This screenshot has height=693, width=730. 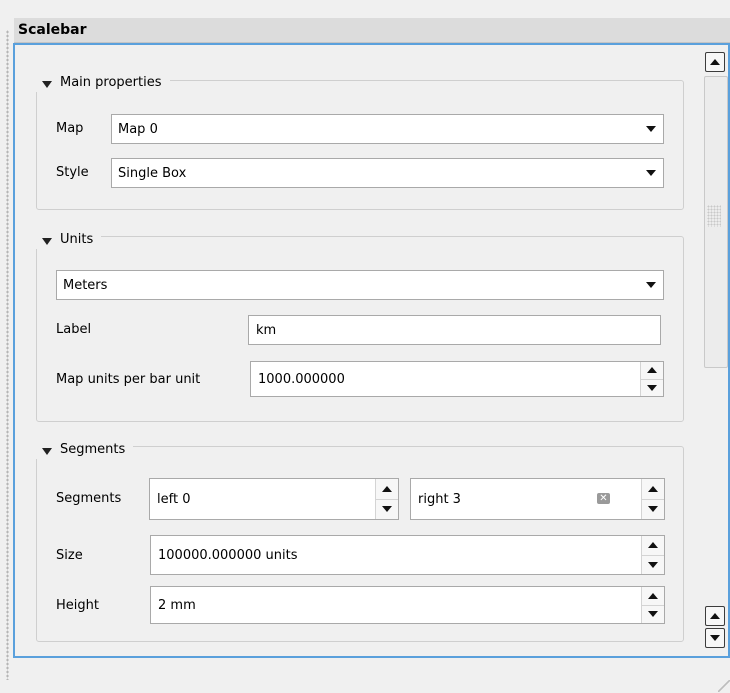 What do you see at coordinates (85, 285) in the screenshot?
I see `units-select-value: Meters` at bounding box center [85, 285].